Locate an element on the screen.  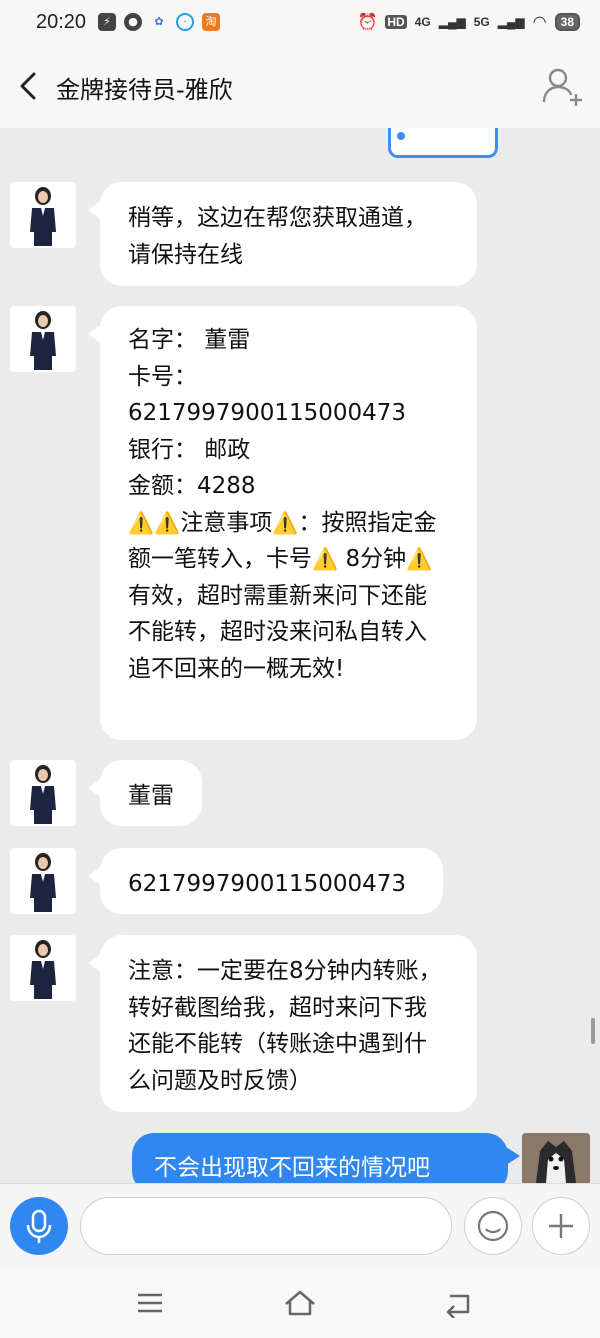
message-bubble: 6217997900115000473 is located at coordinates (265, 881).